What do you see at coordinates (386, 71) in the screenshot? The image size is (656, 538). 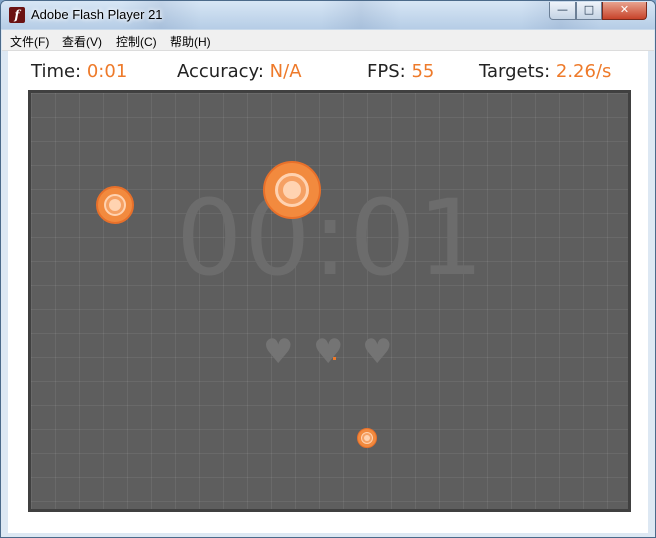 I see `hud-fps-label: FPS:` at bounding box center [386, 71].